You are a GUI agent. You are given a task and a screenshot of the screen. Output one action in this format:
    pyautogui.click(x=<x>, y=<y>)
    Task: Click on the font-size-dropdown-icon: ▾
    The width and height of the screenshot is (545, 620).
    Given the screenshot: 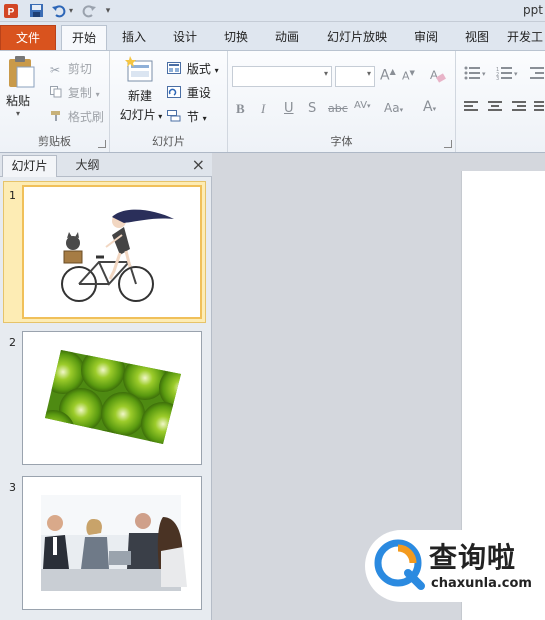 What is the action you would take?
    pyautogui.click(x=368, y=73)
    